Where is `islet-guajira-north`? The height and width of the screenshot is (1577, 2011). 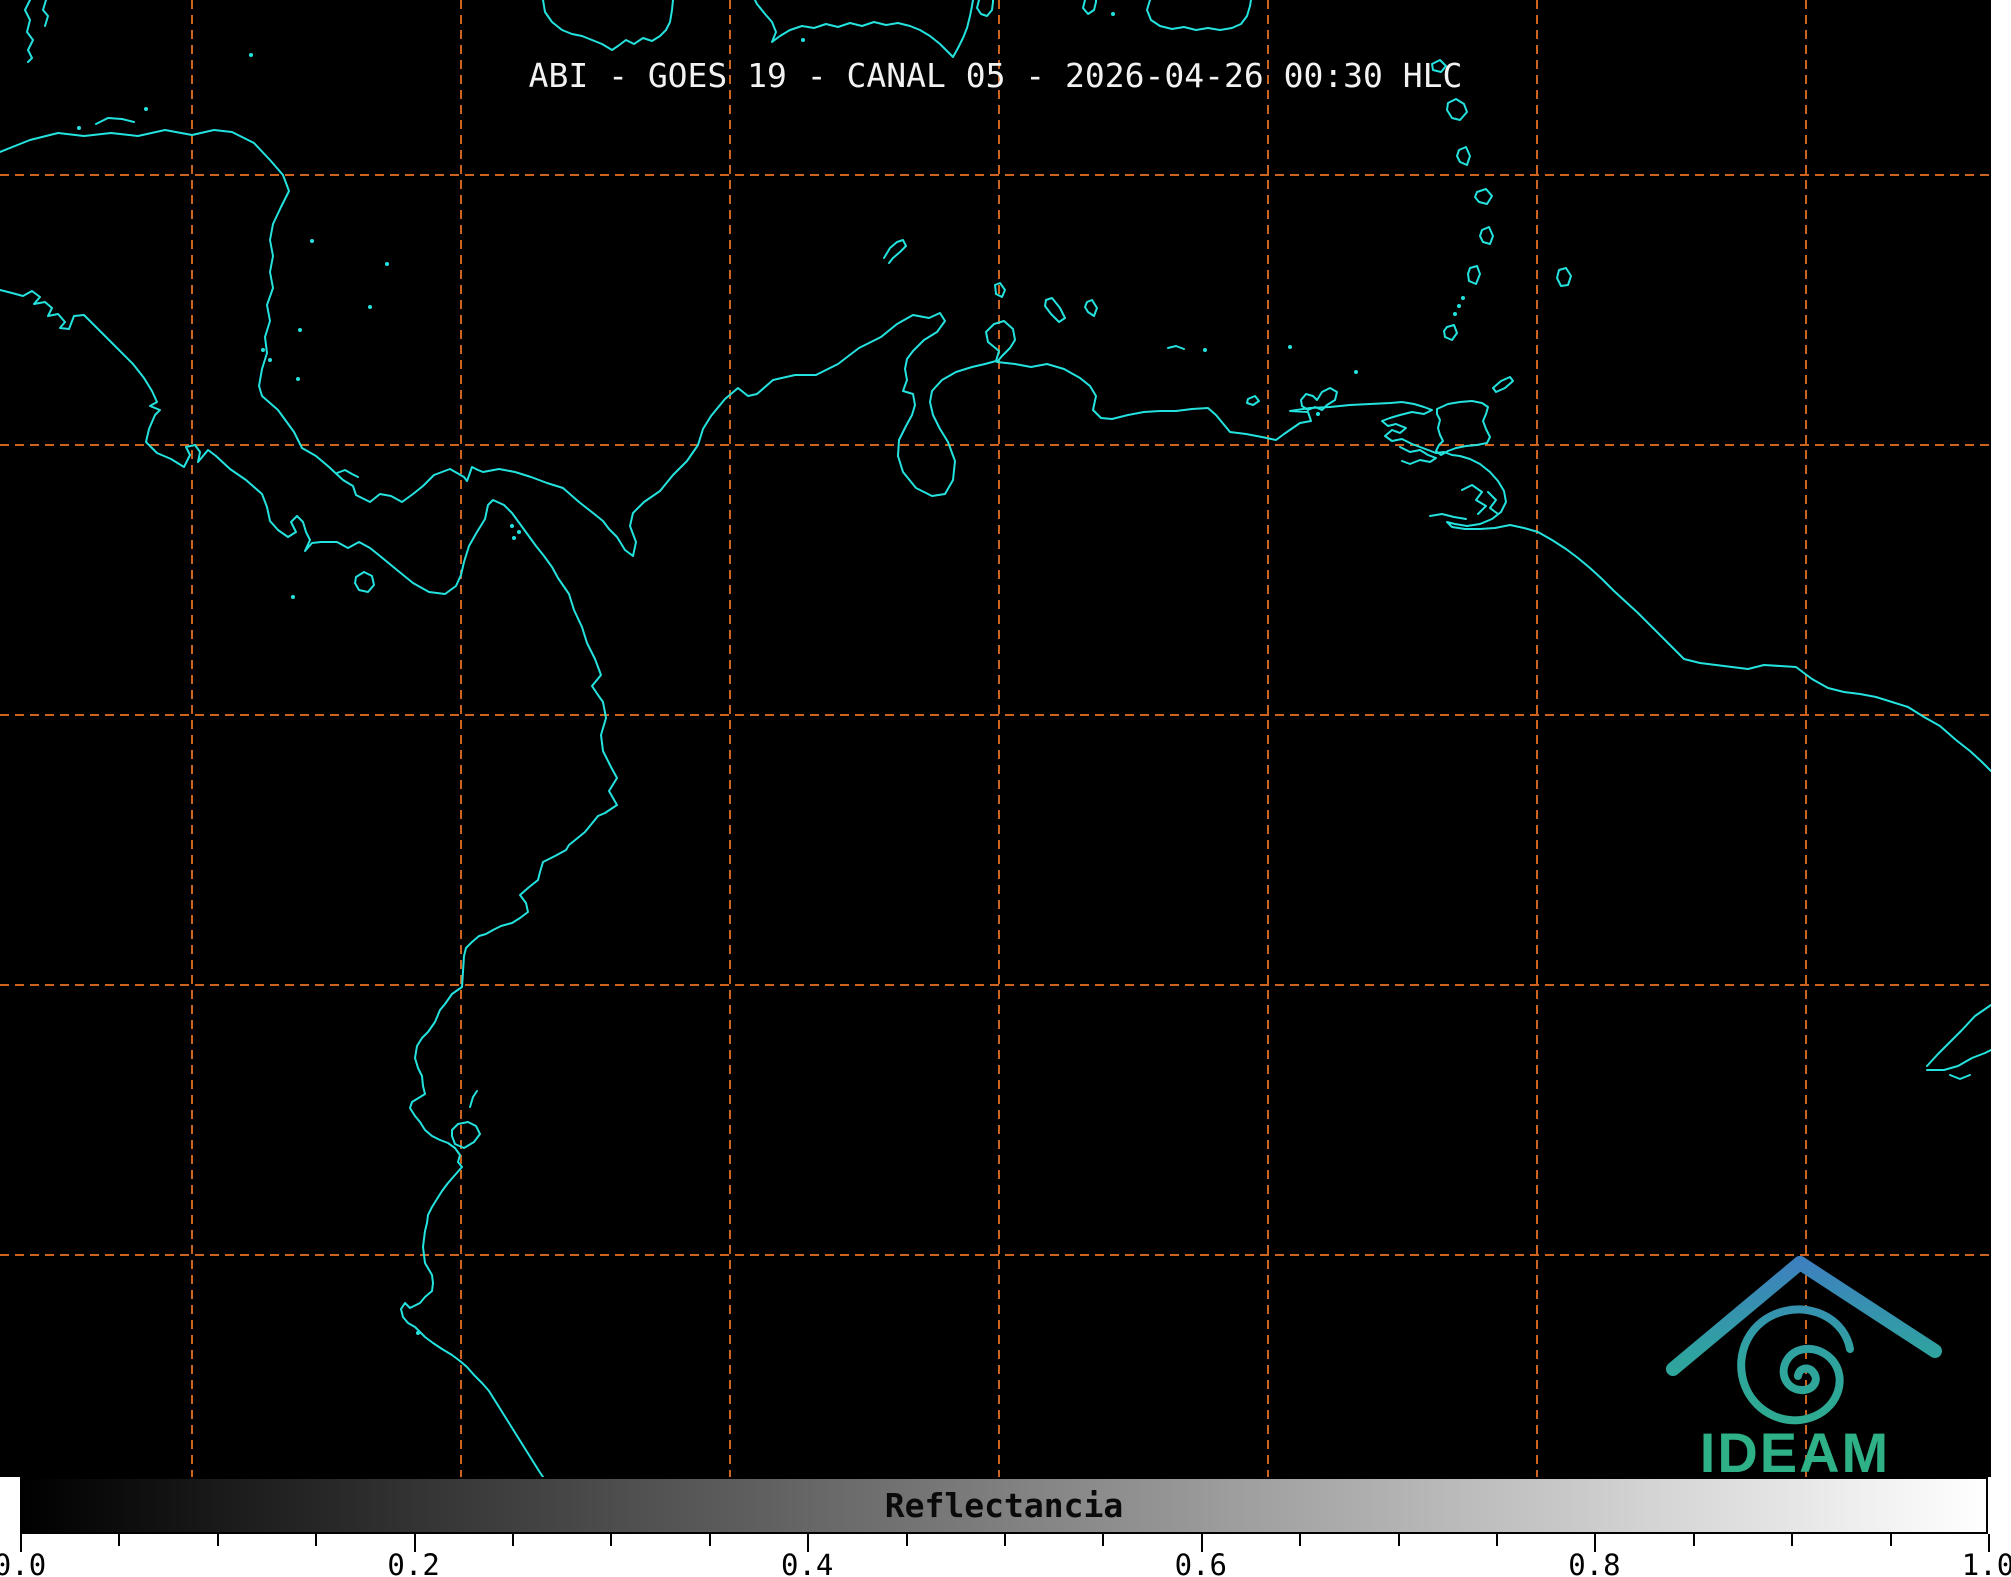 islet-guajira-north is located at coordinates (895, 251).